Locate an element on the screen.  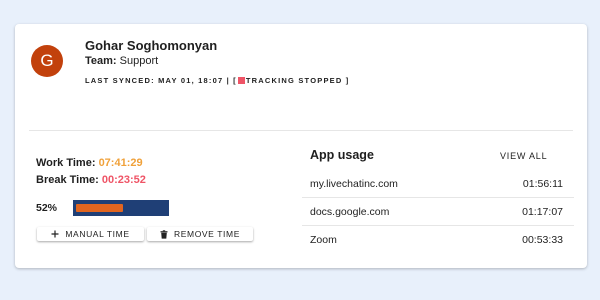
break-time-line: Break Time: 00:23:52 is located at coordinates (91, 180).